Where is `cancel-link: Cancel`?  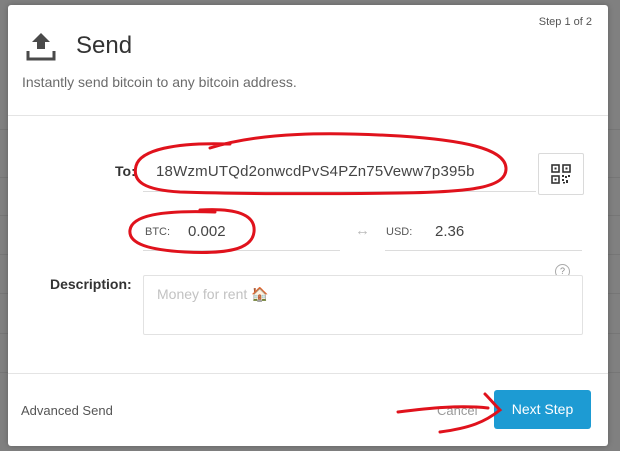 cancel-link: Cancel is located at coordinates (457, 410).